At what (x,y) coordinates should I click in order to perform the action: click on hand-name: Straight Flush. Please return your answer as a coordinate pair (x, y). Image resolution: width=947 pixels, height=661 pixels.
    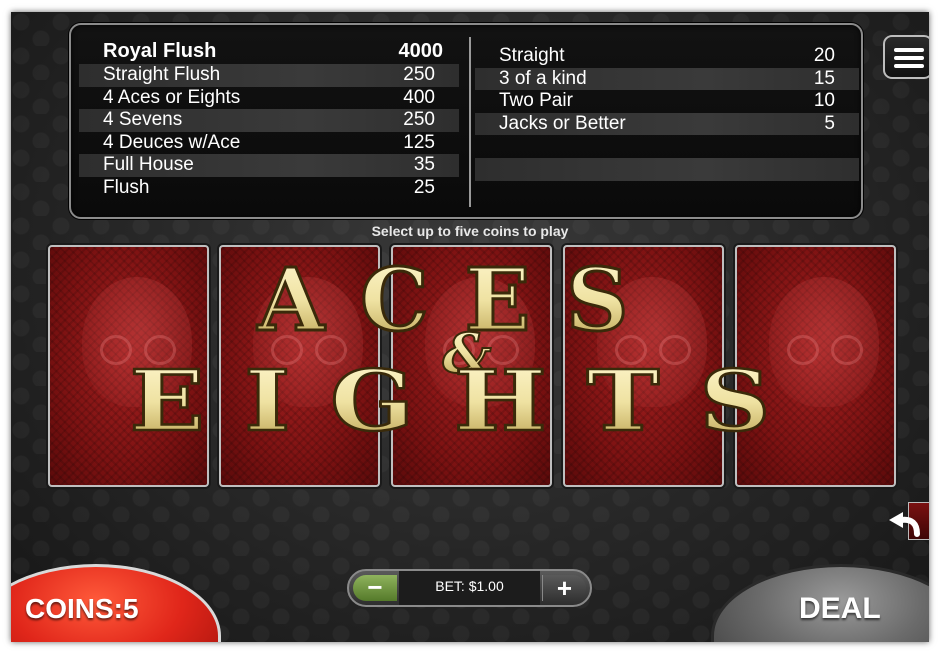
    Looking at the image, I should click on (162, 74).